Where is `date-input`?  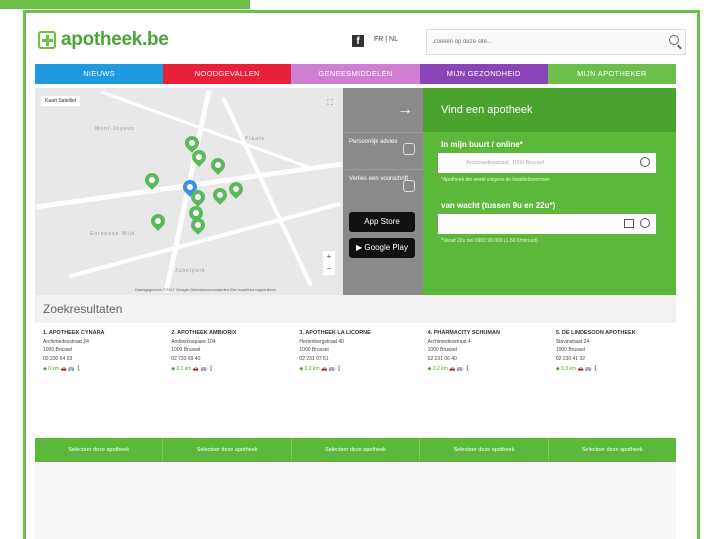 date-input is located at coordinates (547, 224).